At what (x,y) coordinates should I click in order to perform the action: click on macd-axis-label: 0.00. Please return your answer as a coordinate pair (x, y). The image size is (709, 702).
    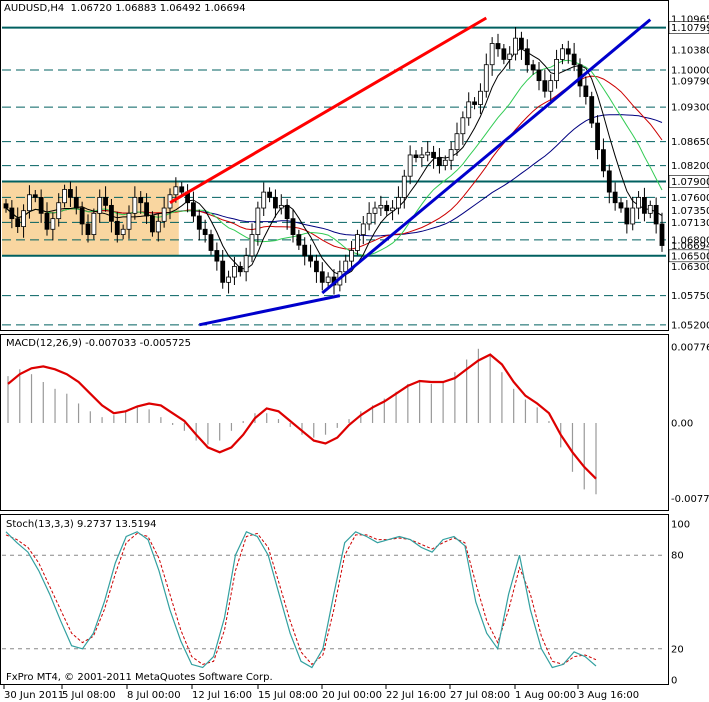
    Looking at the image, I should click on (682, 424).